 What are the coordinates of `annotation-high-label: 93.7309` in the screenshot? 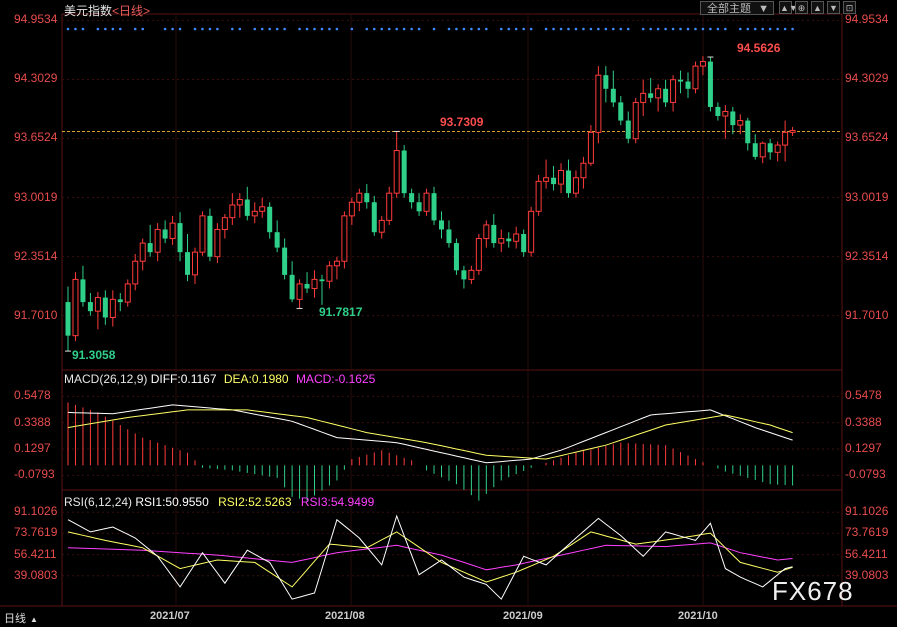 It's located at (462, 122).